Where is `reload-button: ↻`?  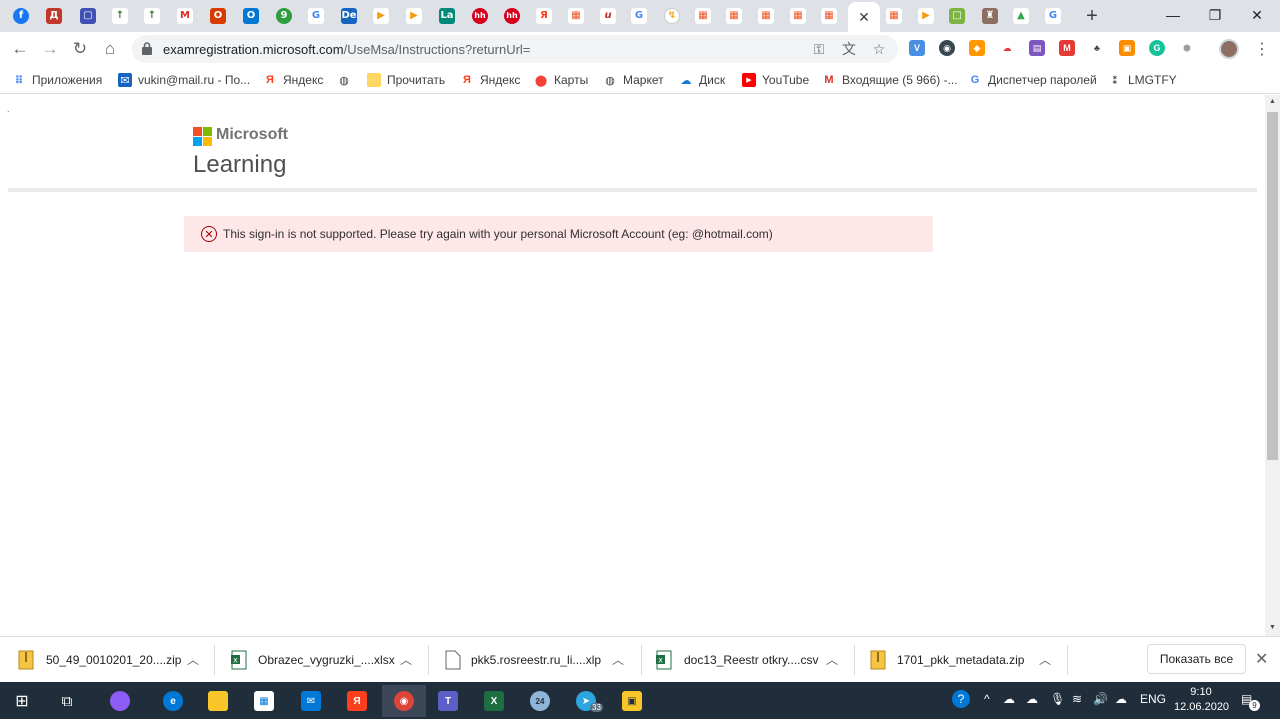 reload-button: ↻ is located at coordinates (80, 49).